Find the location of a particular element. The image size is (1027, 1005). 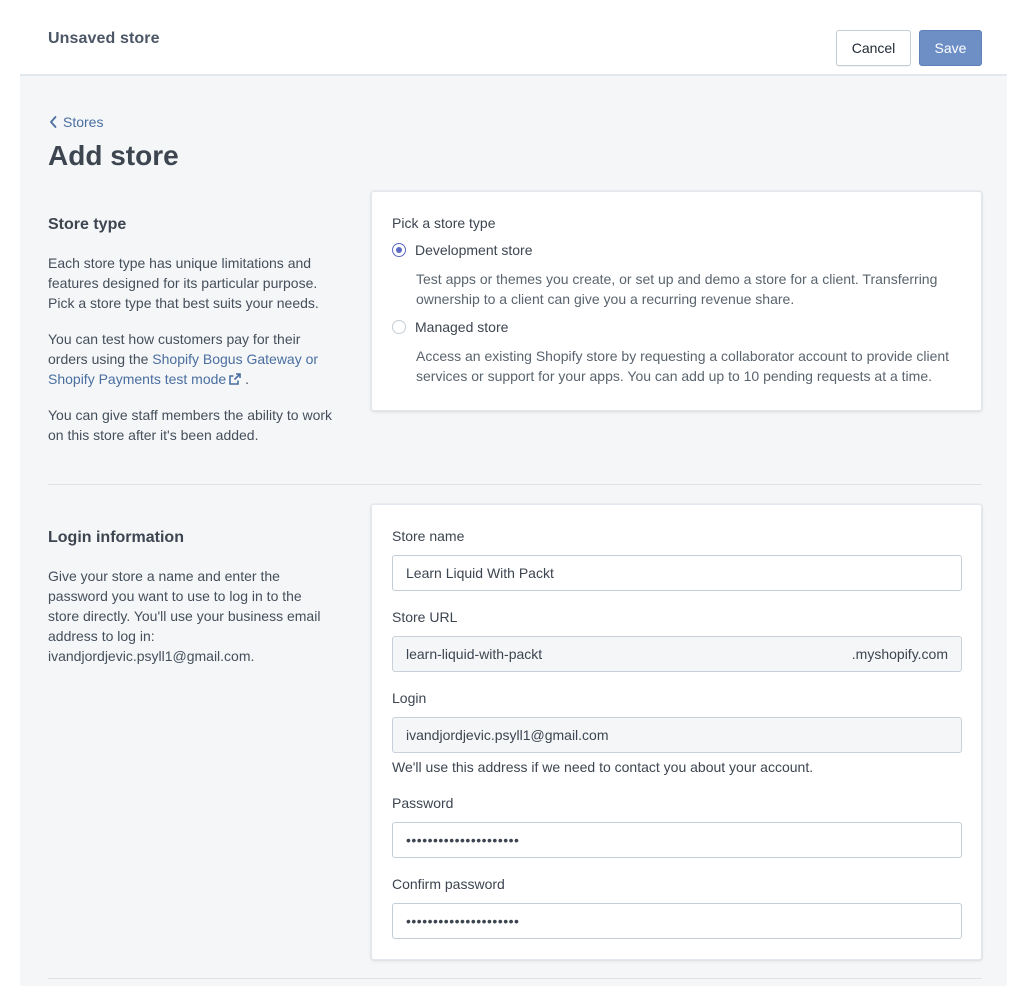

confirm-password-input: ••••••••••••••••••••• is located at coordinates (677, 921).